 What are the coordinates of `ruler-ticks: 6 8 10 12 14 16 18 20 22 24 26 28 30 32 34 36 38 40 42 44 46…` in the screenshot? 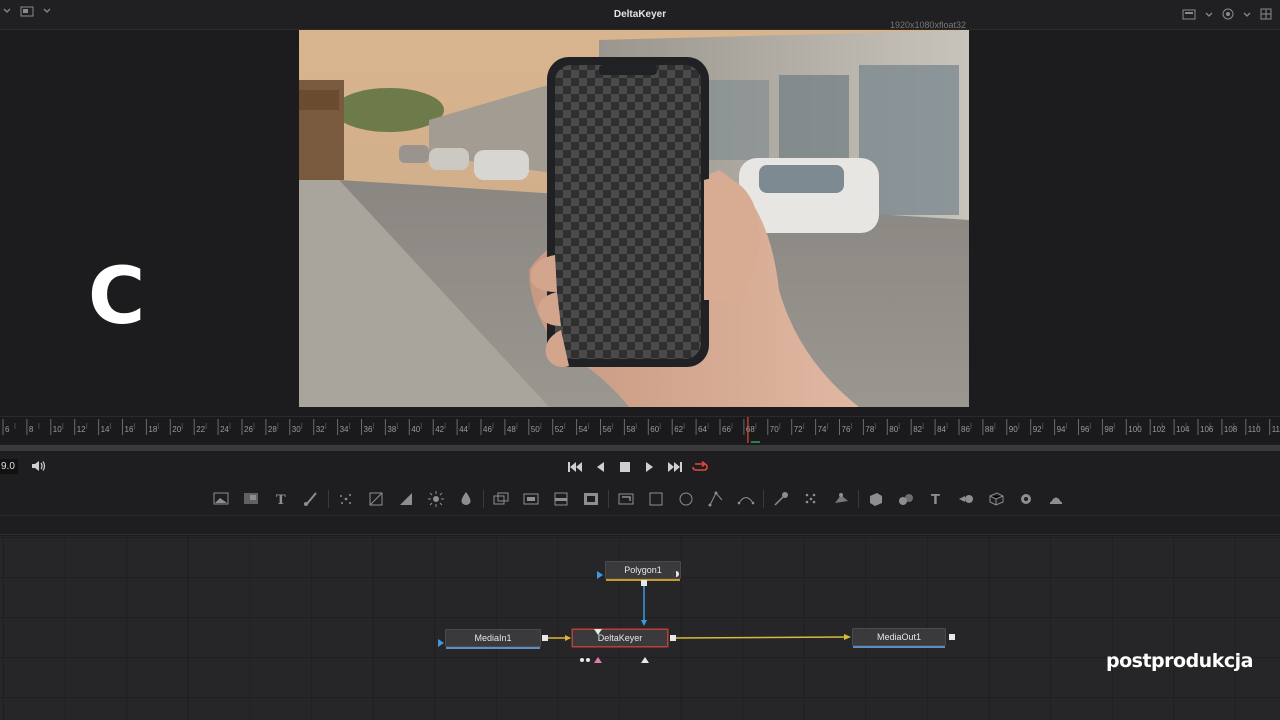 It's located at (641, 430).